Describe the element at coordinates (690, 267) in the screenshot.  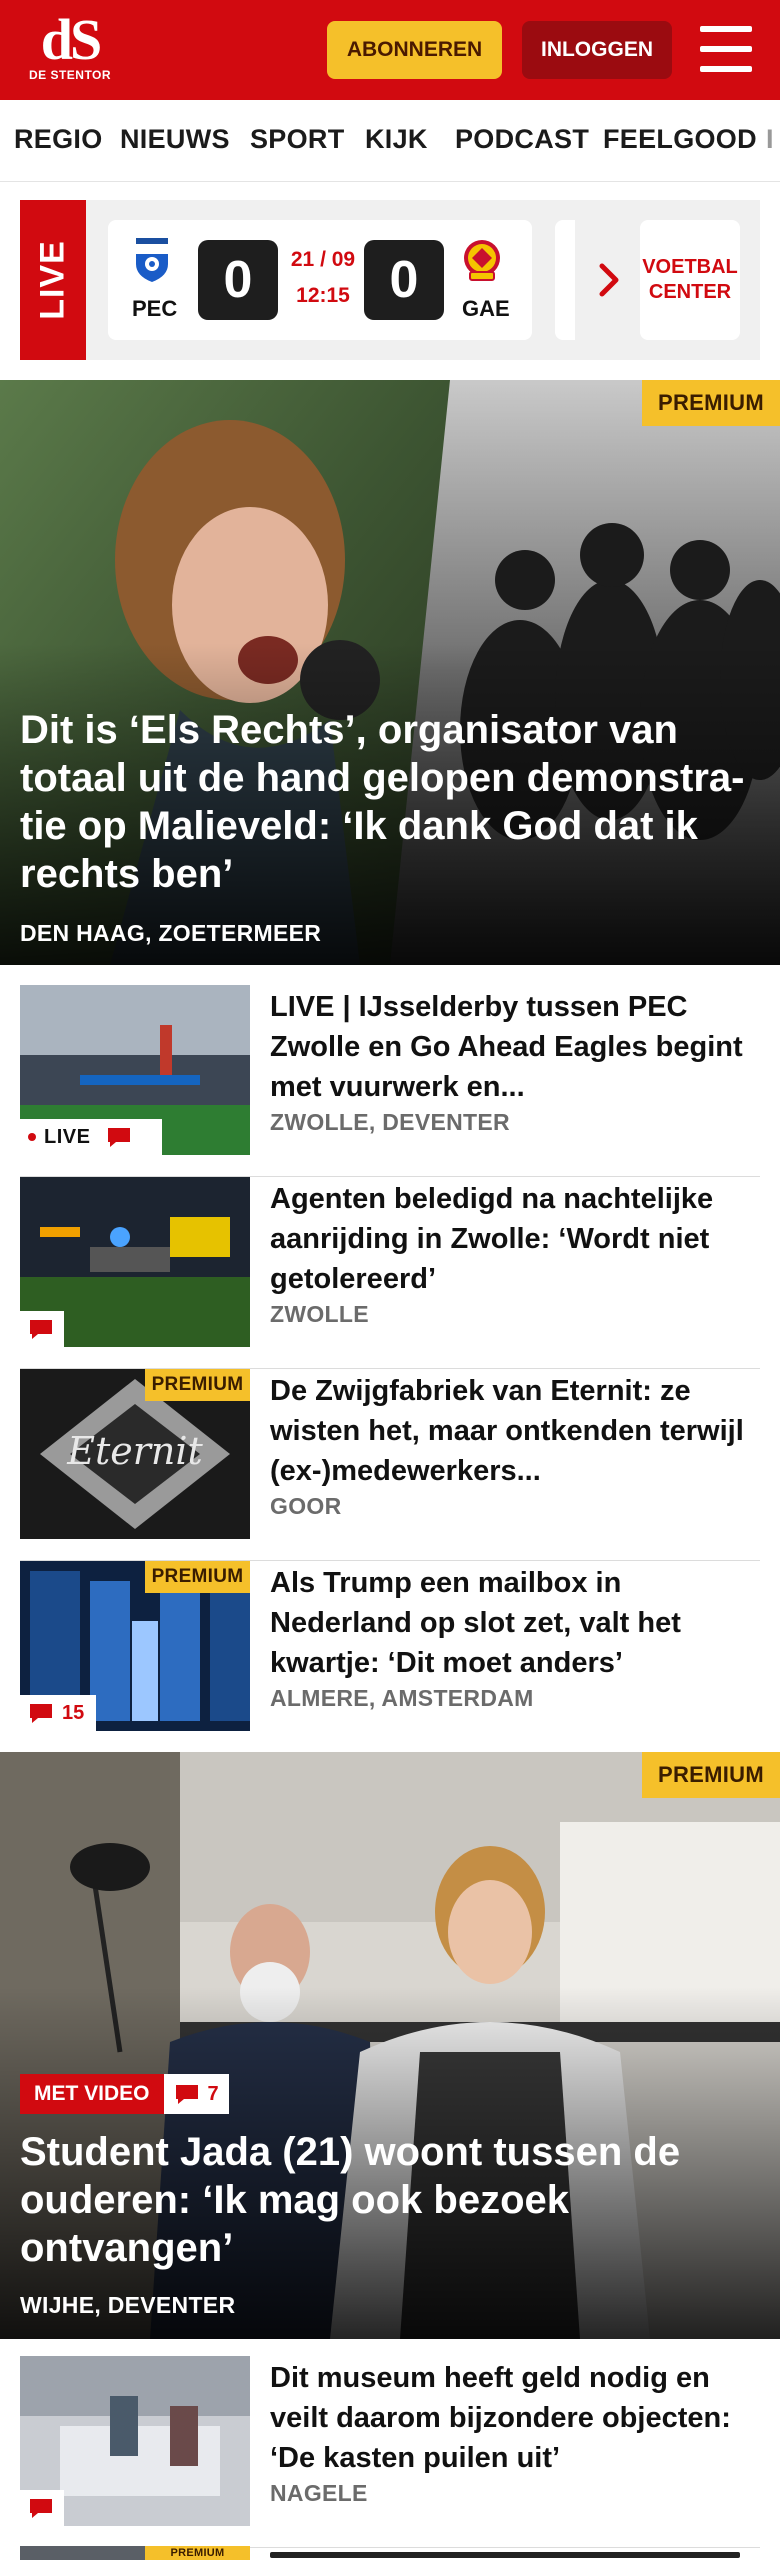
I see `voetbal-center-line1: VOETBAL` at that location.